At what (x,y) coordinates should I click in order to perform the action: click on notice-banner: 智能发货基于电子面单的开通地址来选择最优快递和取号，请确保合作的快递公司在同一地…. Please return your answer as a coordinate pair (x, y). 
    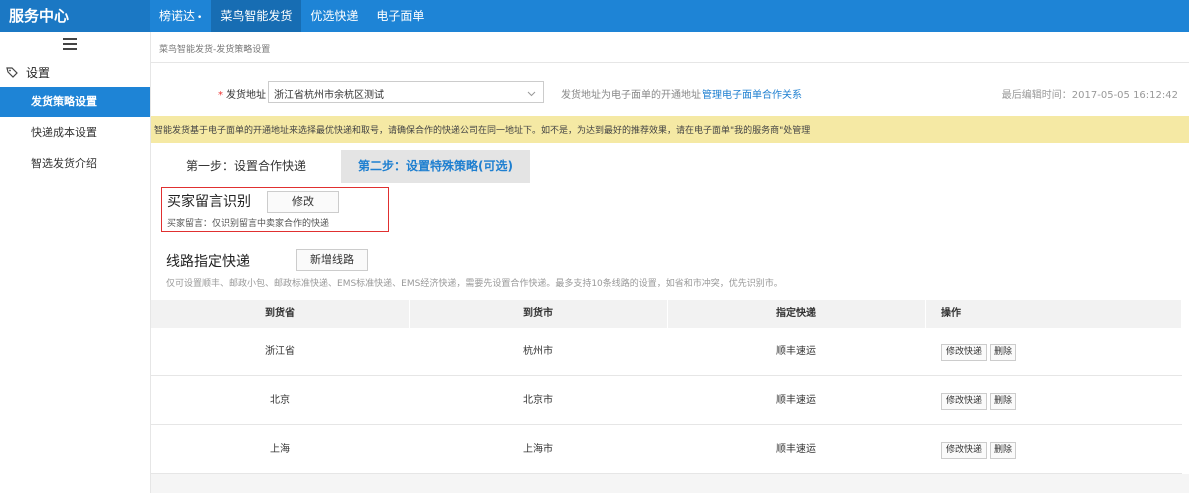
    Looking at the image, I should click on (670, 129).